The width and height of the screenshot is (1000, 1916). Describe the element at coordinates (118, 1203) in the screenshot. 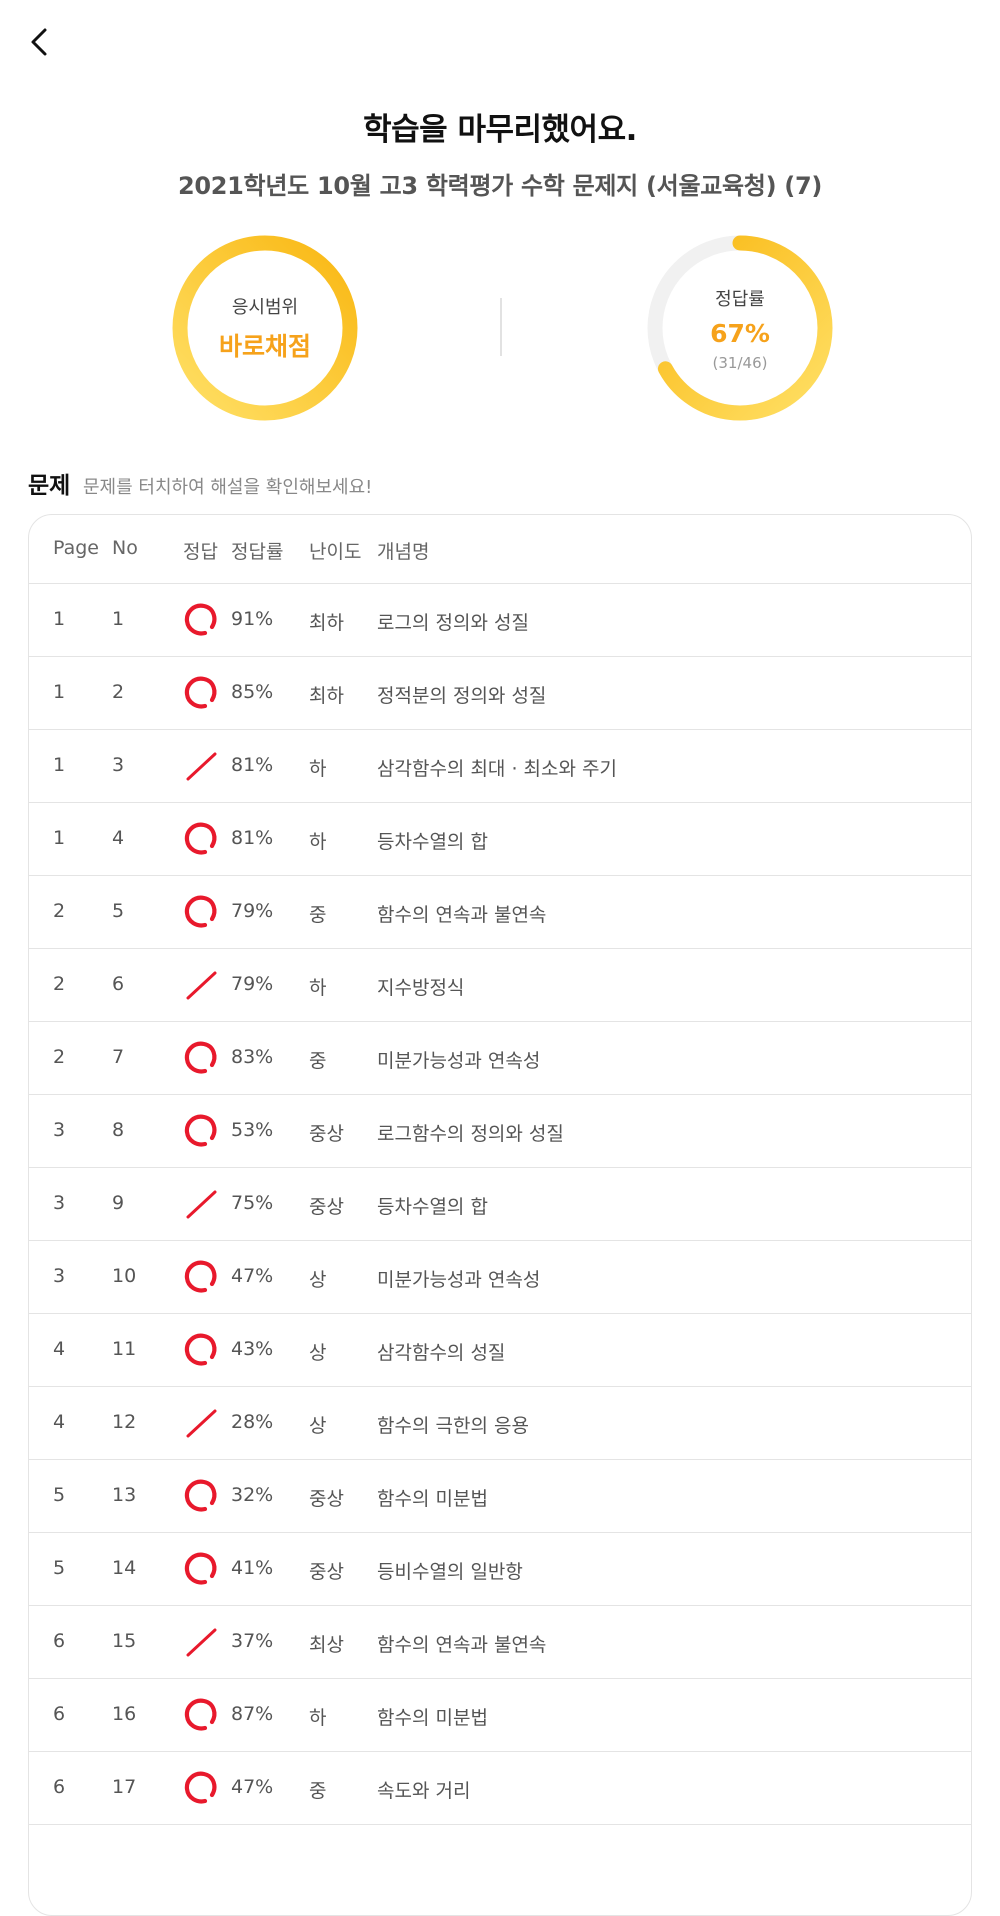

I see `no-cell: 9` at that location.